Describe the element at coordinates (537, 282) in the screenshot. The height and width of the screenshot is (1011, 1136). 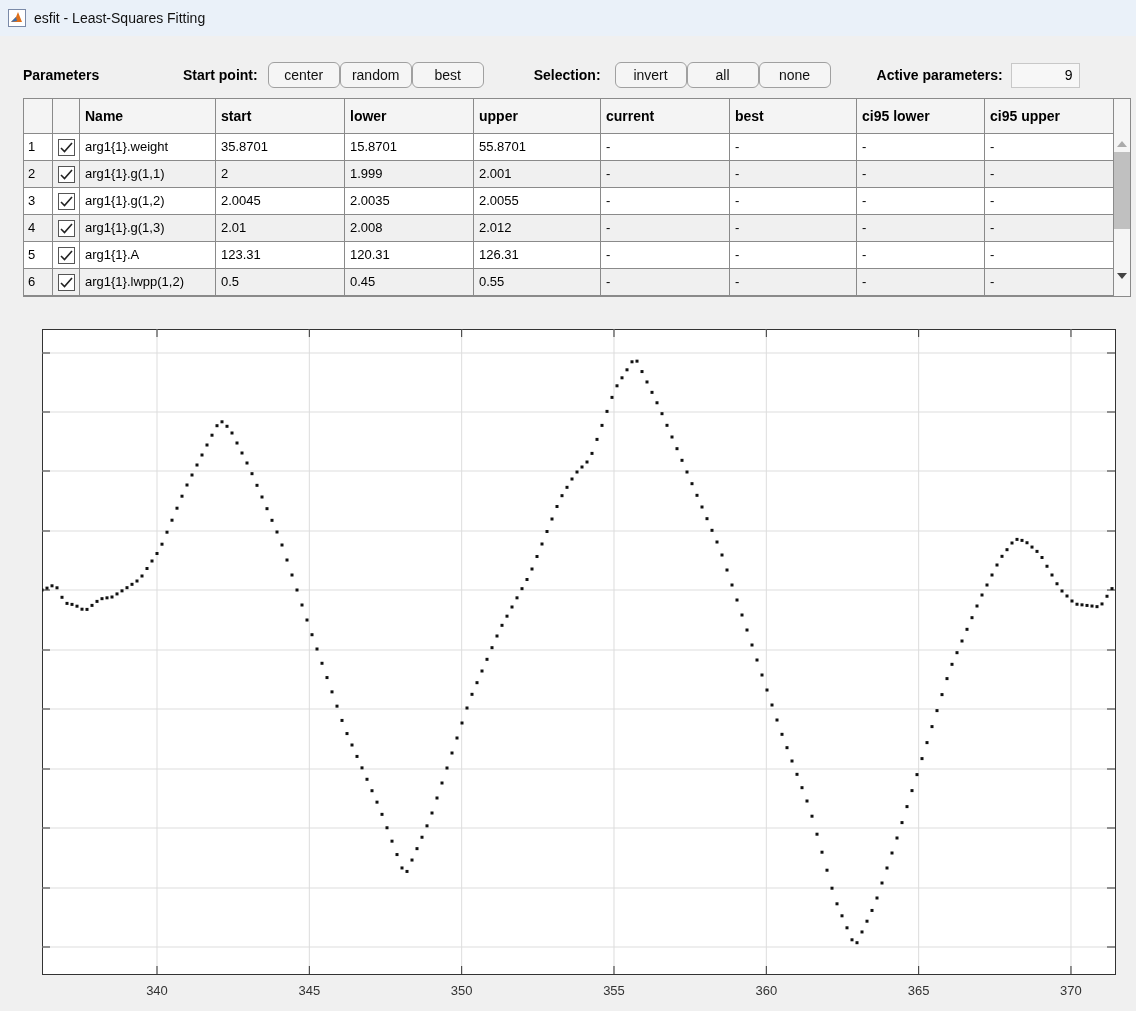
I see `table-cell: 0.55` at that location.